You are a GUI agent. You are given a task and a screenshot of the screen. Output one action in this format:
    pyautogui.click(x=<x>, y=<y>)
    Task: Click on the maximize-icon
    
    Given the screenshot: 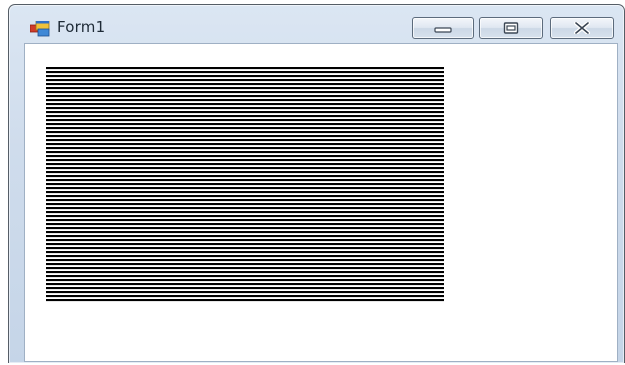 What is the action you would take?
    pyautogui.click(x=511, y=28)
    